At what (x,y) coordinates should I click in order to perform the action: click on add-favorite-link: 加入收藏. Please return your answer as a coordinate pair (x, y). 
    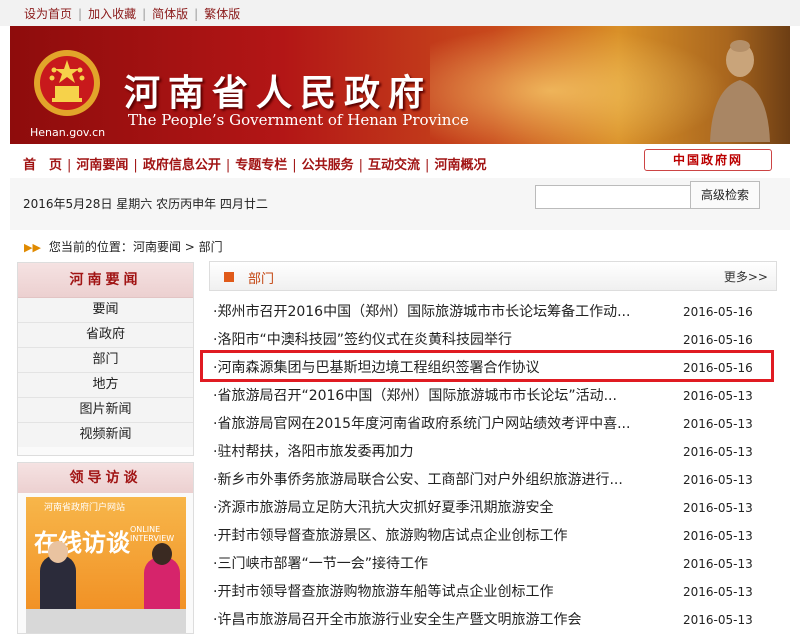
    Looking at the image, I should click on (112, 14).